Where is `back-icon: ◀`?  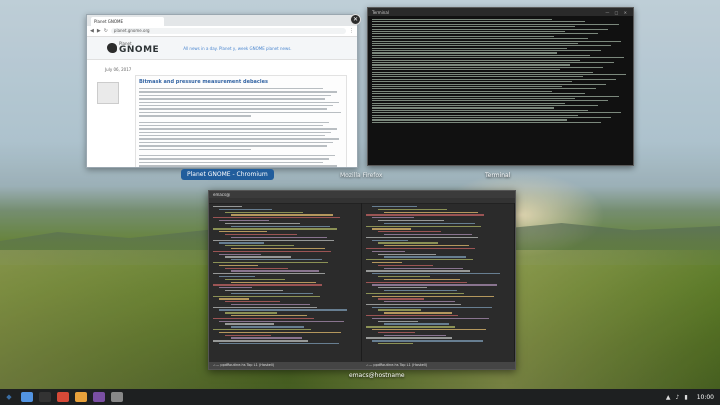 back-icon: ◀ is located at coordinates (92, 31).